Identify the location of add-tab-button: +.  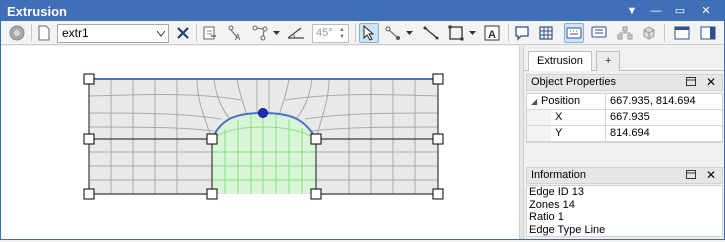
(608, 61).